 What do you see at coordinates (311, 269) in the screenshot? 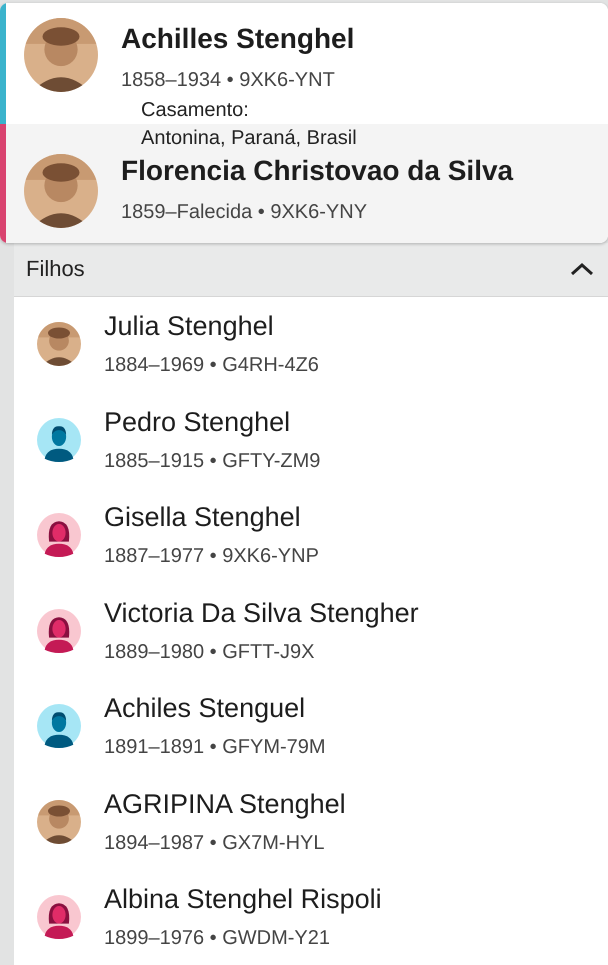
I see `children-section-header: Filhos` at bounding box center [311, 269].